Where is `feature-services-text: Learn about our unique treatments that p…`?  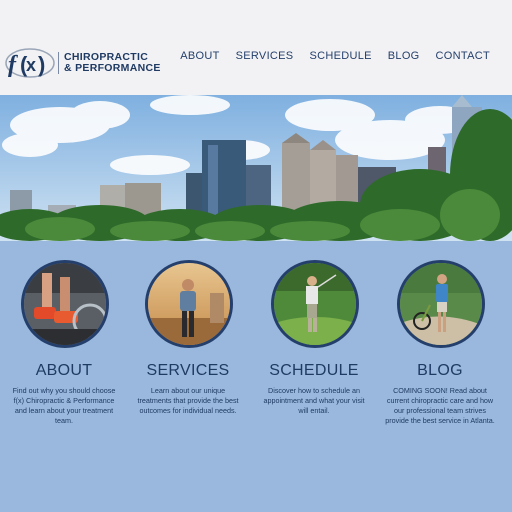 feature-services-text: Learn about our unique treatments that p… is located at coordinates (188, 400).